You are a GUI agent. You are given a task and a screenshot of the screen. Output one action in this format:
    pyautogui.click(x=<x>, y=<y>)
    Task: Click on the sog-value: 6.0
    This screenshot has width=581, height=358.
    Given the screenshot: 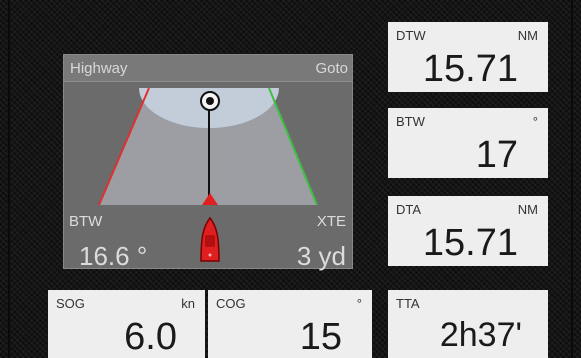 What is the action you would take?
    pyautogui.click(x=150, y=337)
    